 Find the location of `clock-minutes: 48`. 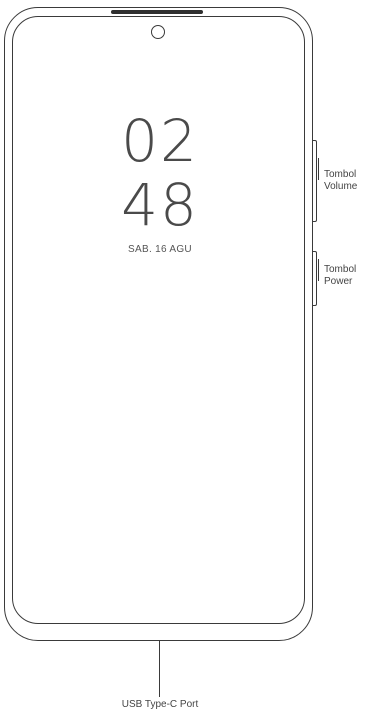

clock-minutes: 48 is located at coordinates (160, 205).